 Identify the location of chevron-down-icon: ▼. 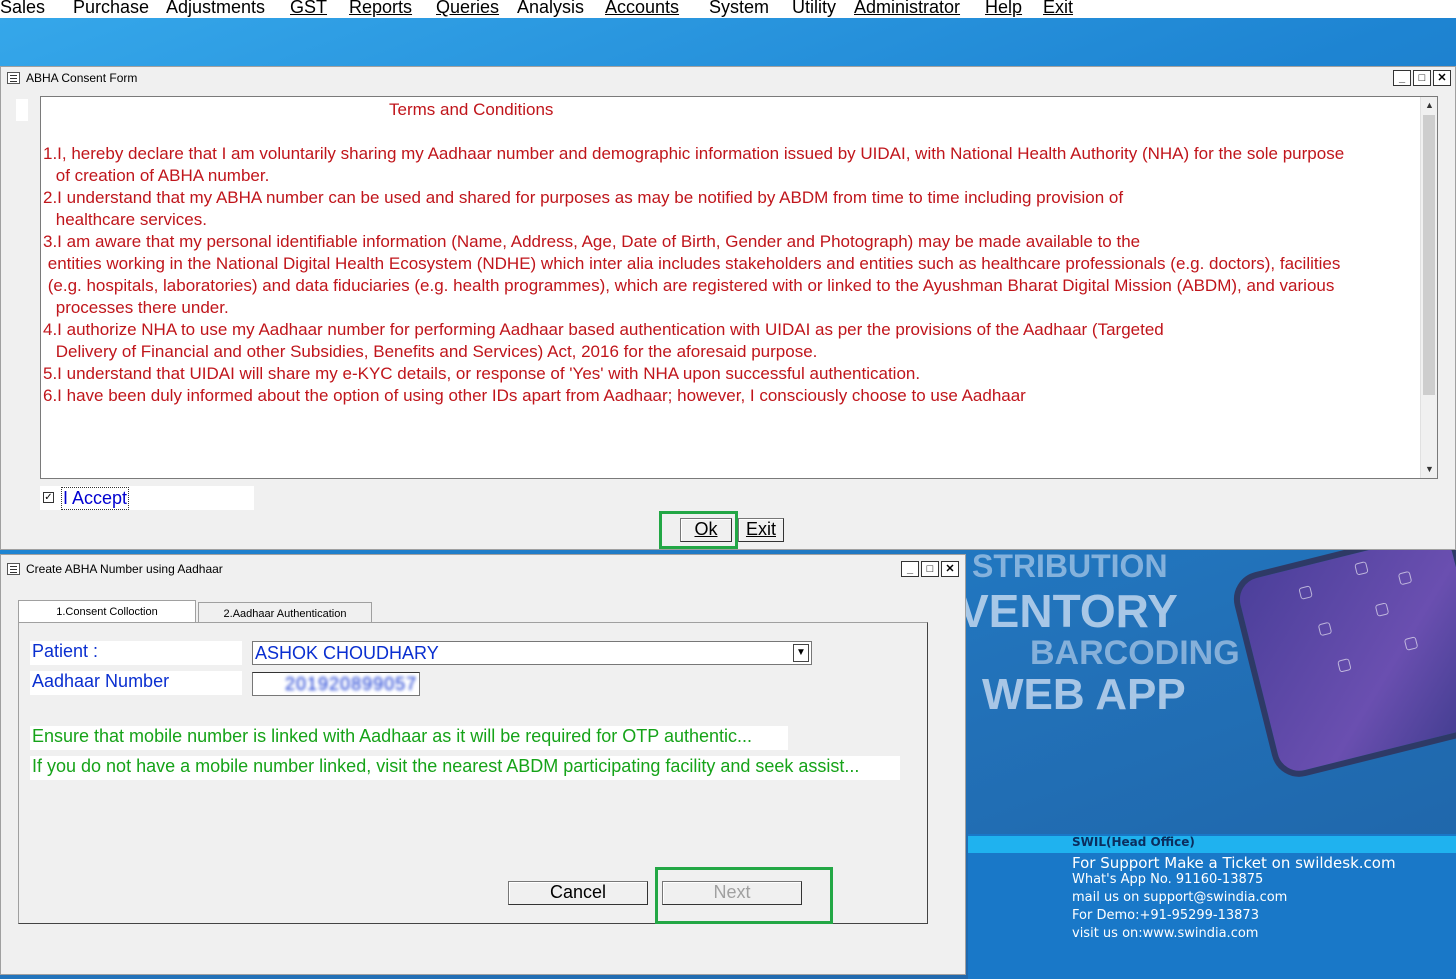
(801, 653).